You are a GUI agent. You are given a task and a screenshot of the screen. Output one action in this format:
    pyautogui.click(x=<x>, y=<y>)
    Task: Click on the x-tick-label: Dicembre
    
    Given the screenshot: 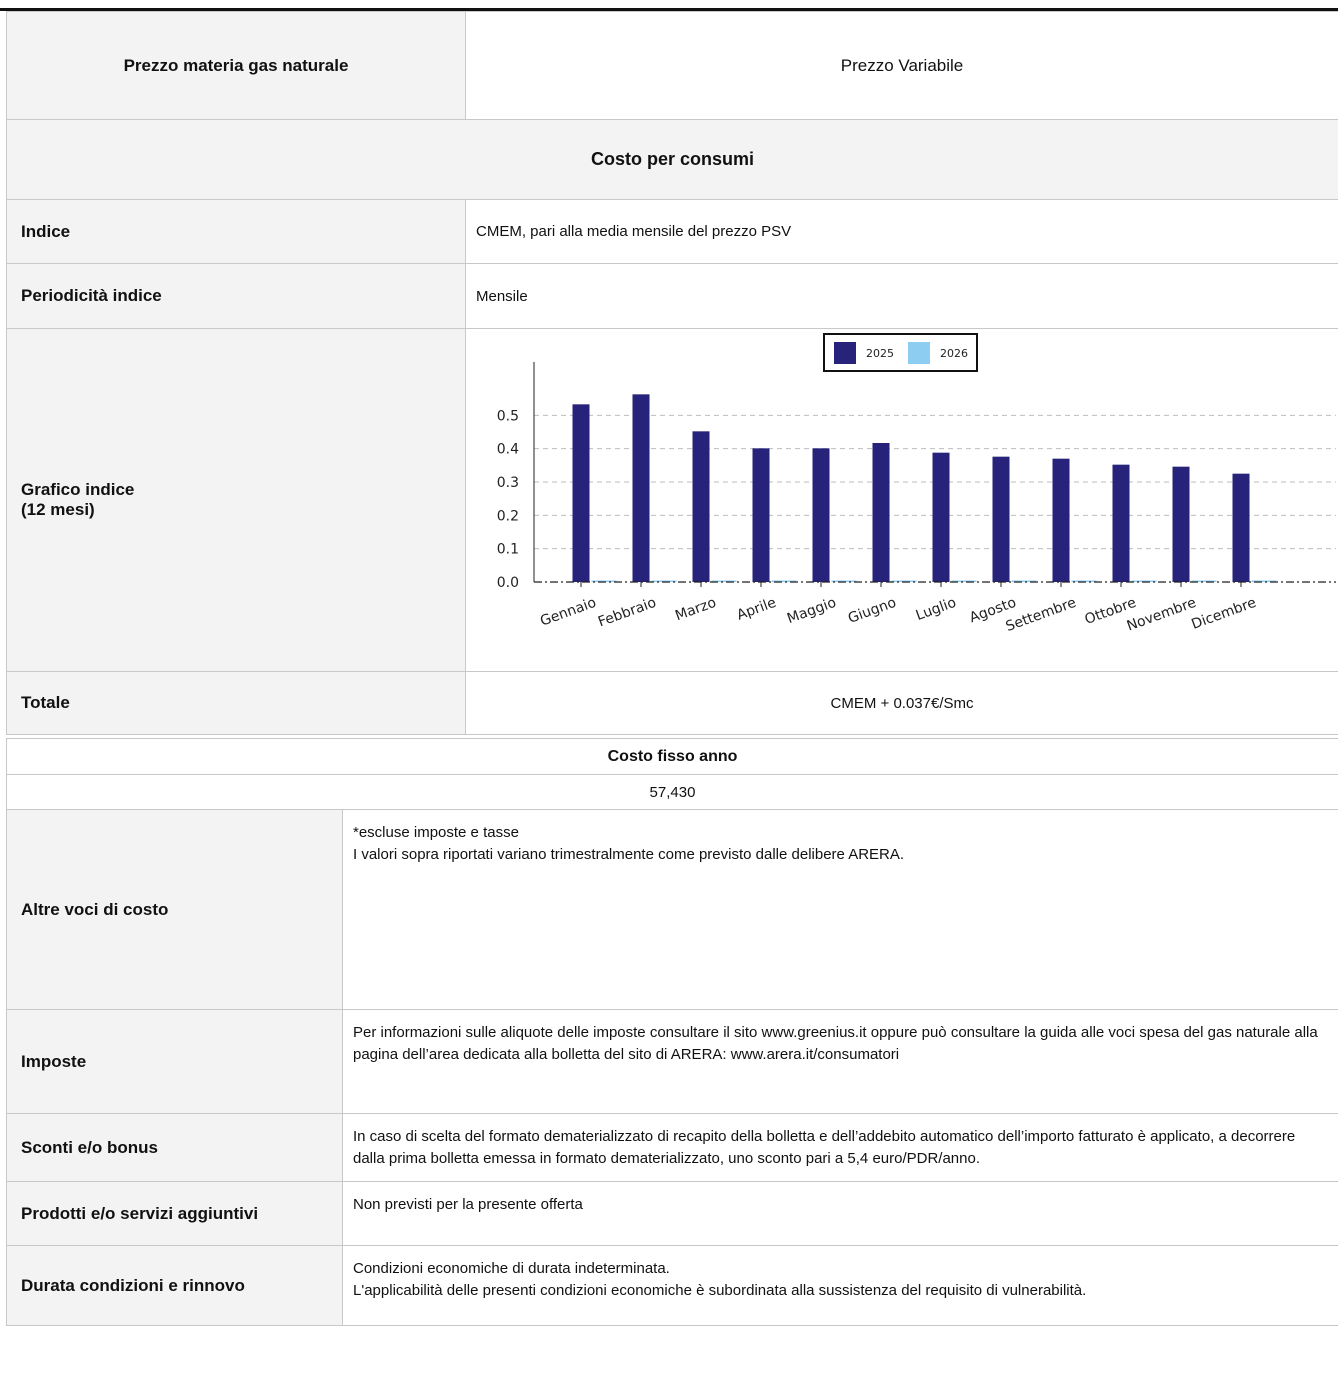 What is the action you would take?
    pyautogui.click(x=1223, y=613)
    